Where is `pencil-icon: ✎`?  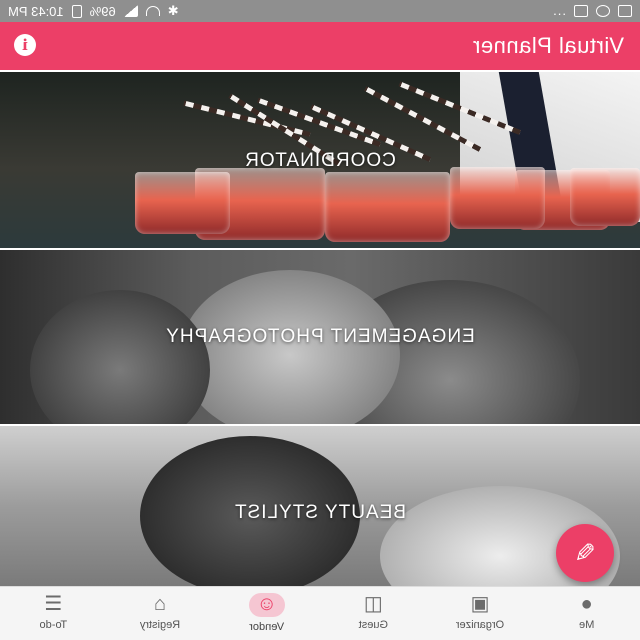
pencil-icon: ✎ is located at coordinates (585, 553).